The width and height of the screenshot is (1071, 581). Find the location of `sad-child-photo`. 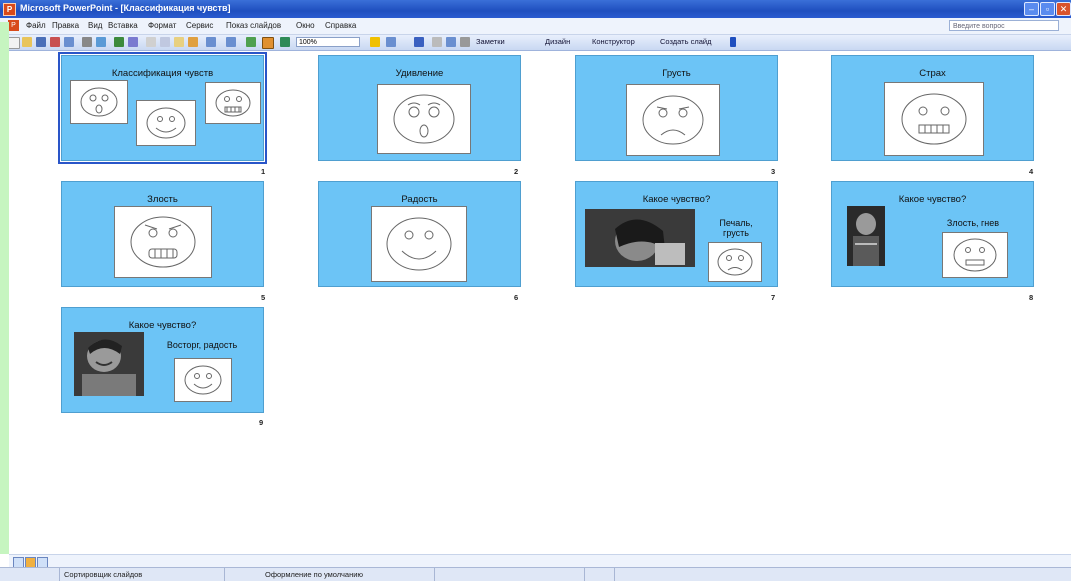

sad-child-photo is located at coordinates (640, 238).